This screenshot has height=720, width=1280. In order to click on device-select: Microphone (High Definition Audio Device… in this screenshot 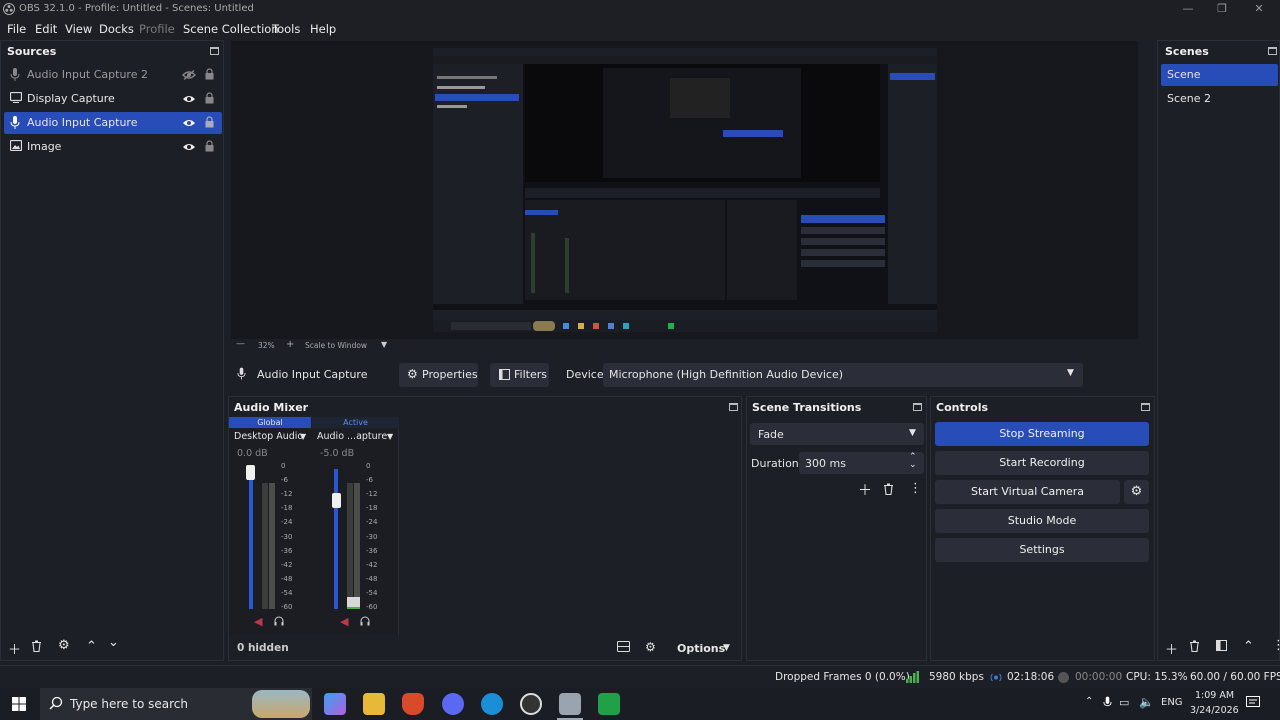, I will do `click(843, 375)`.